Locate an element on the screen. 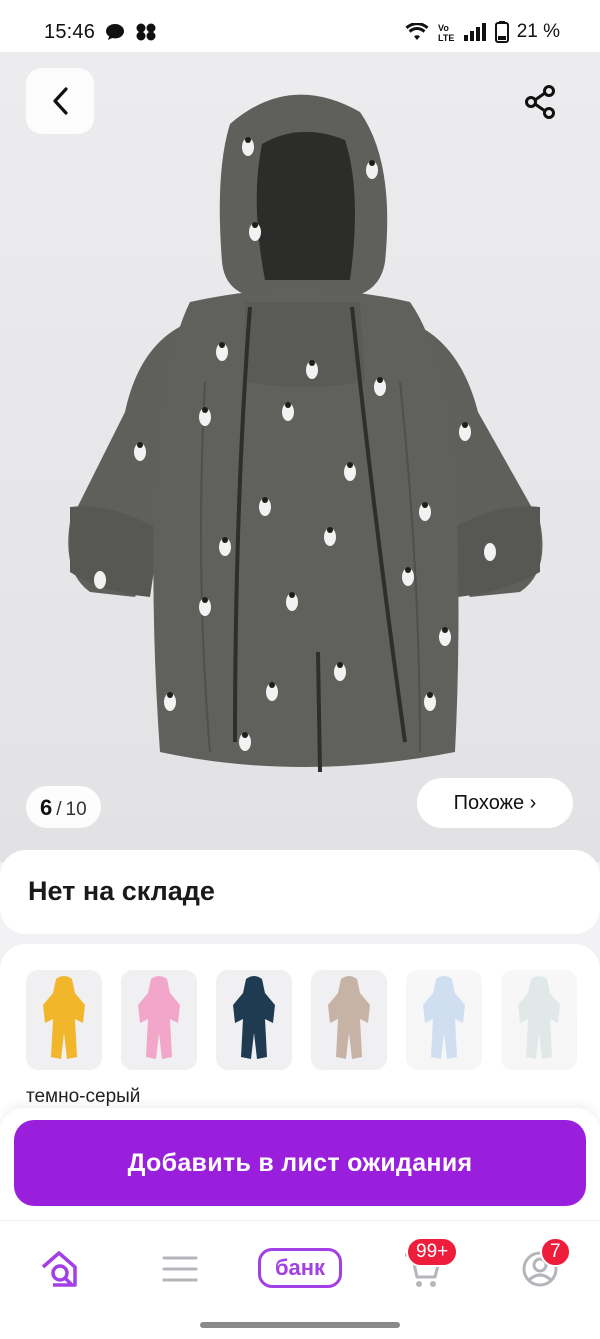  wifi-icon is located at coordinates (417, 32).